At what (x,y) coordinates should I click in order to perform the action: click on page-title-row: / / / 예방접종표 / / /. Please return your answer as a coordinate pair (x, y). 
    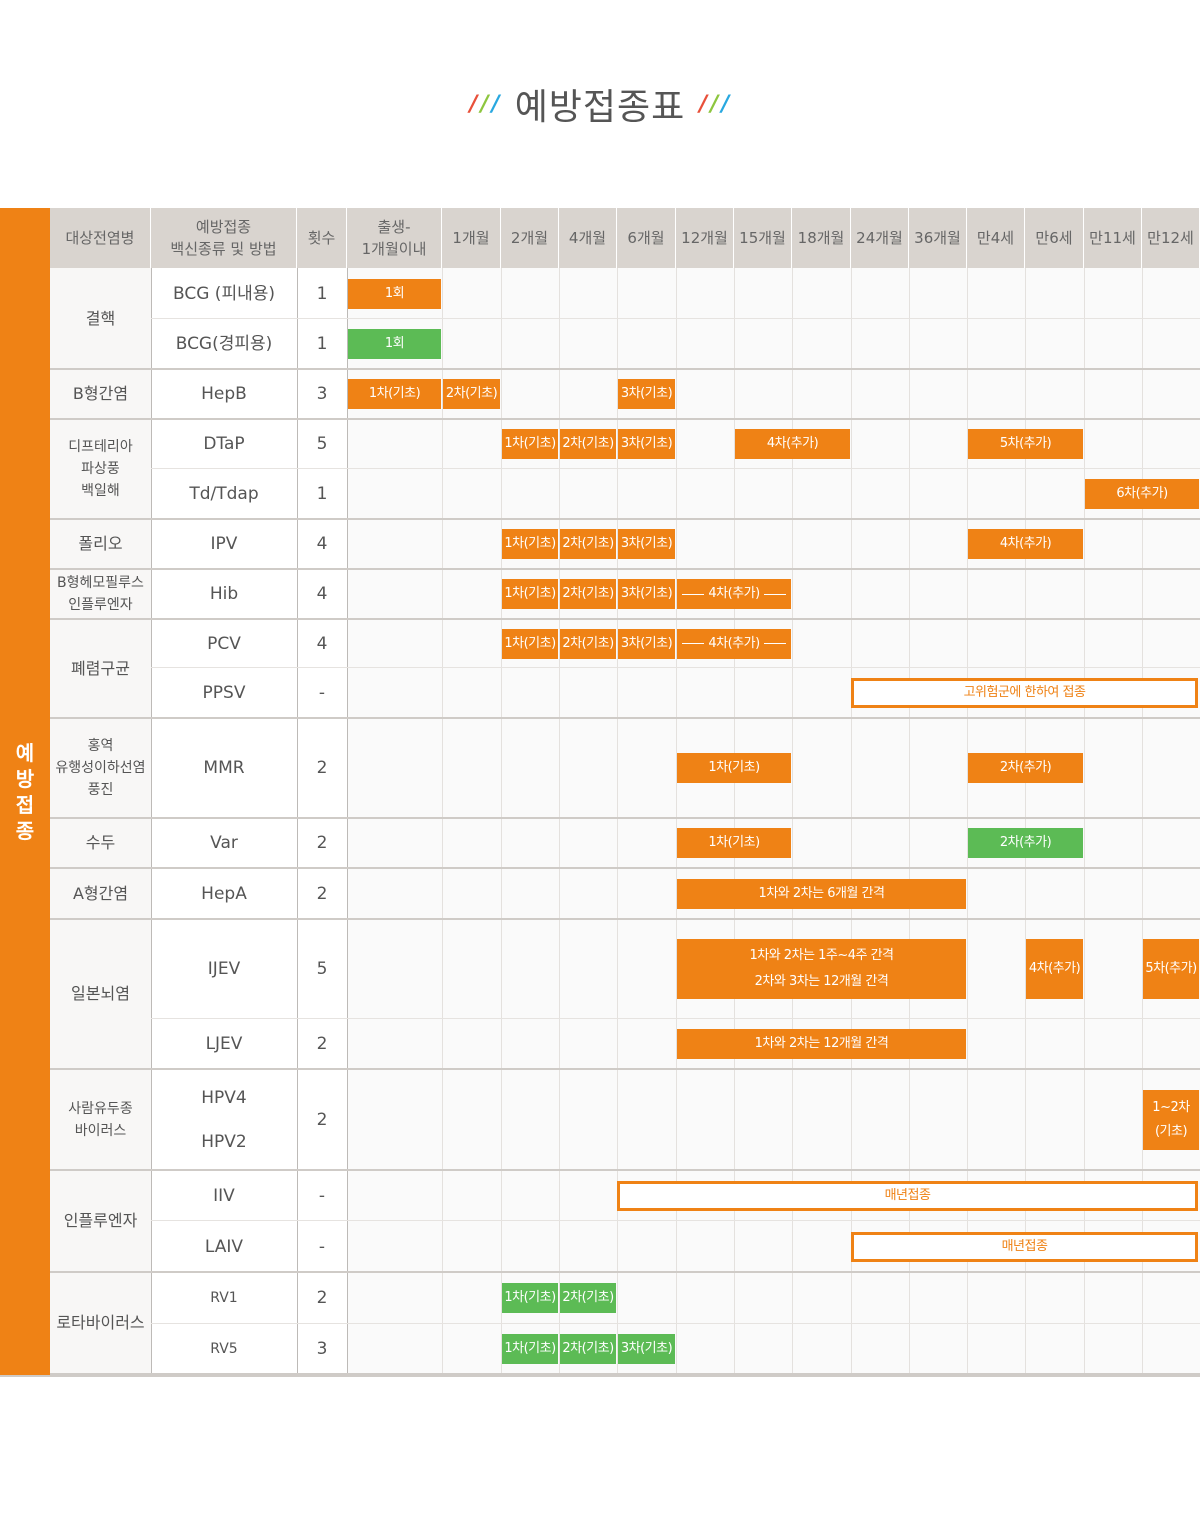
    Looking at the image, I should click on (600, 104).